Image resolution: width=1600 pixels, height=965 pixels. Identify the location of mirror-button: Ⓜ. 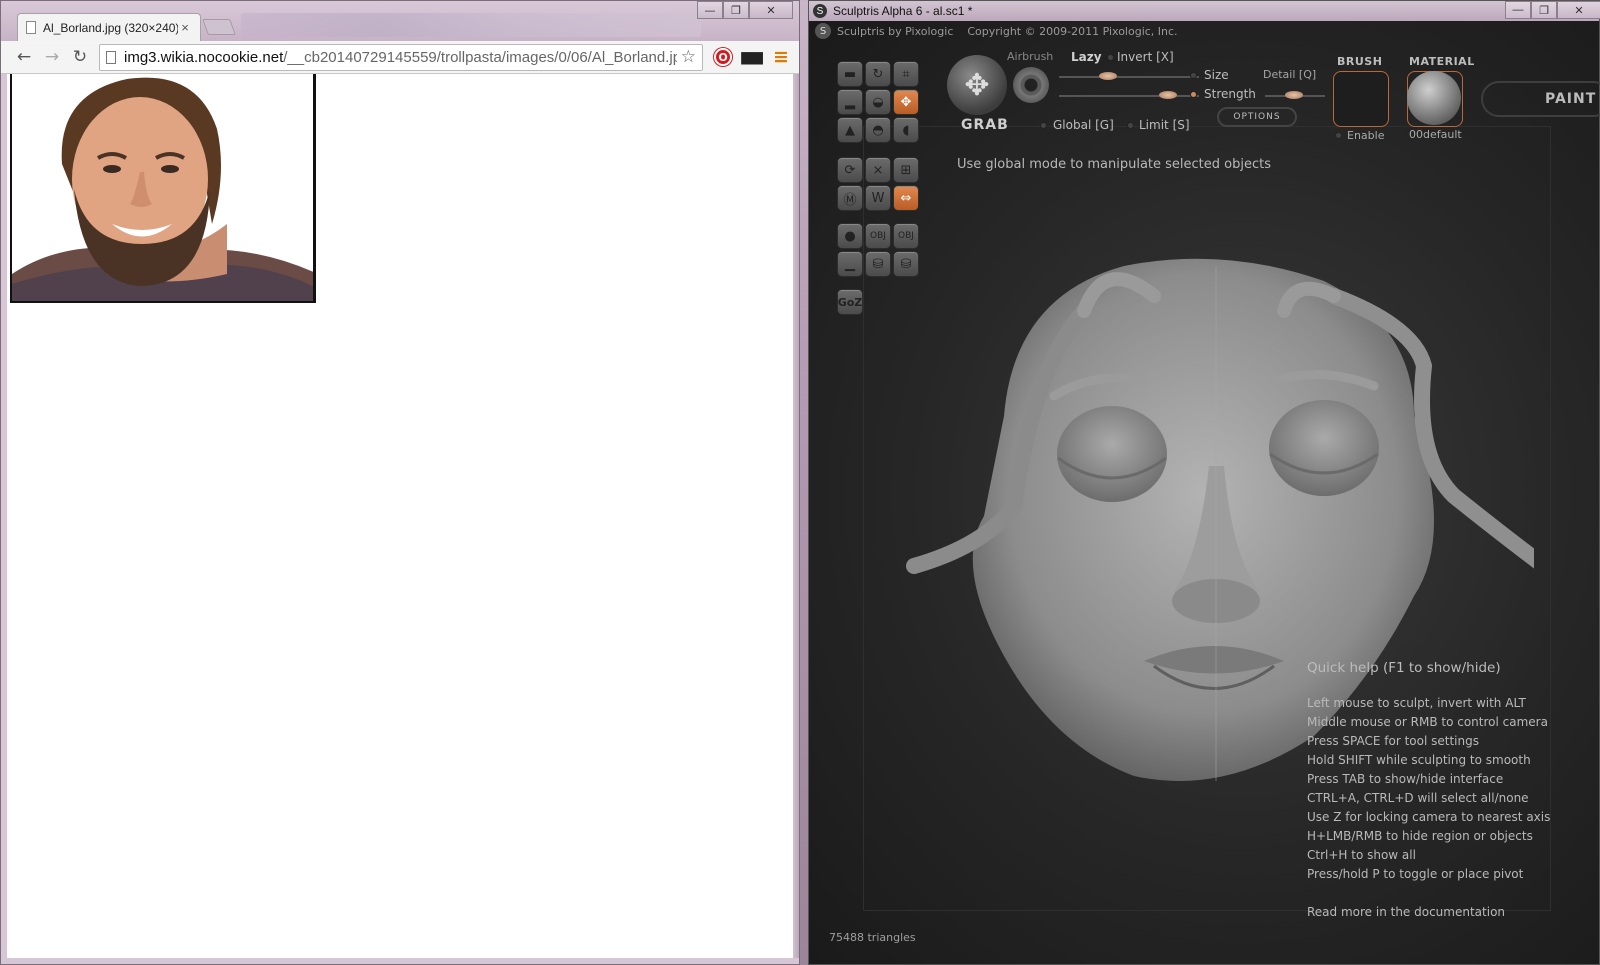
(850, 198).